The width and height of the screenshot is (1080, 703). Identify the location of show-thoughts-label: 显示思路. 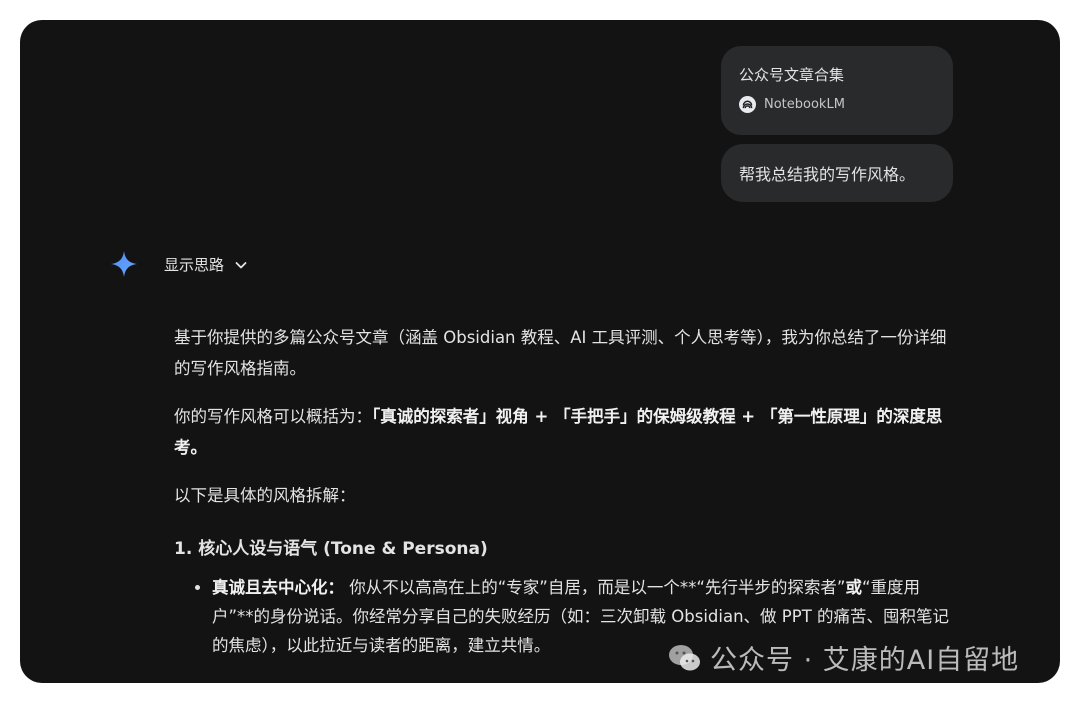
(194, 265).